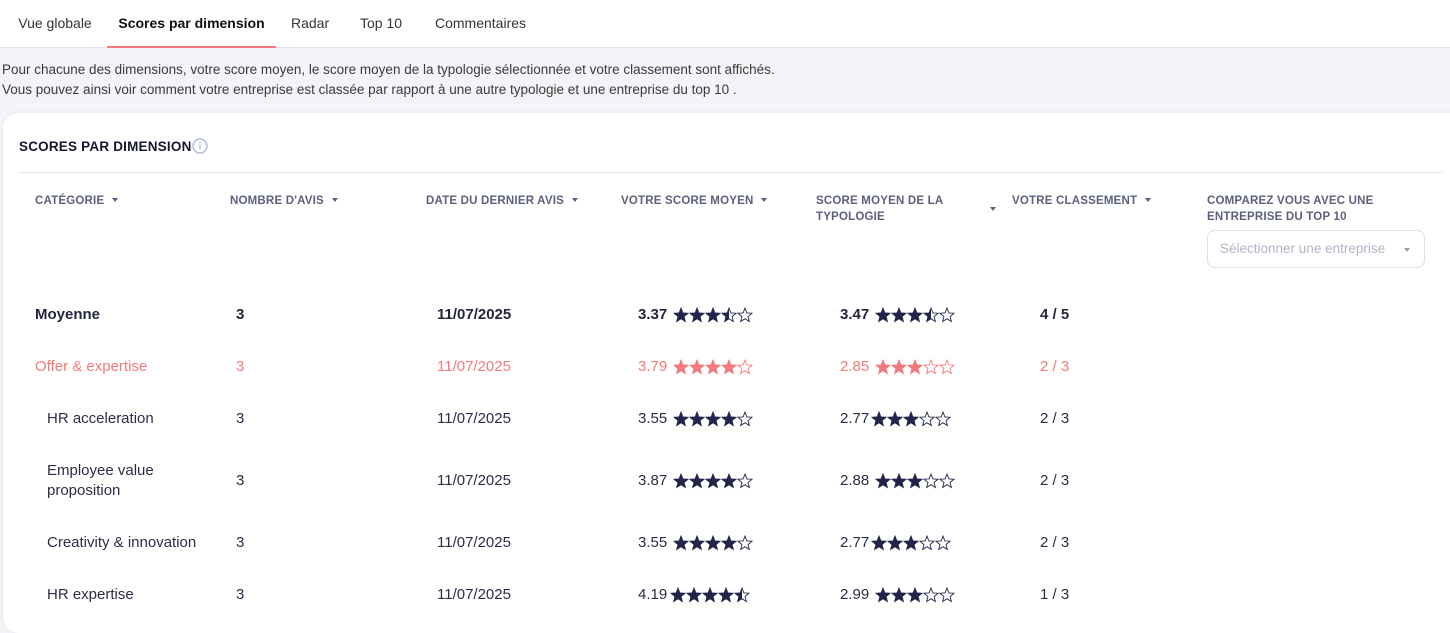 This screenshot has height=633, width=1450. Describe the element at coordinates (1055, 594) in the screenshot. I see `row-rank: 1 / 3` at that location.